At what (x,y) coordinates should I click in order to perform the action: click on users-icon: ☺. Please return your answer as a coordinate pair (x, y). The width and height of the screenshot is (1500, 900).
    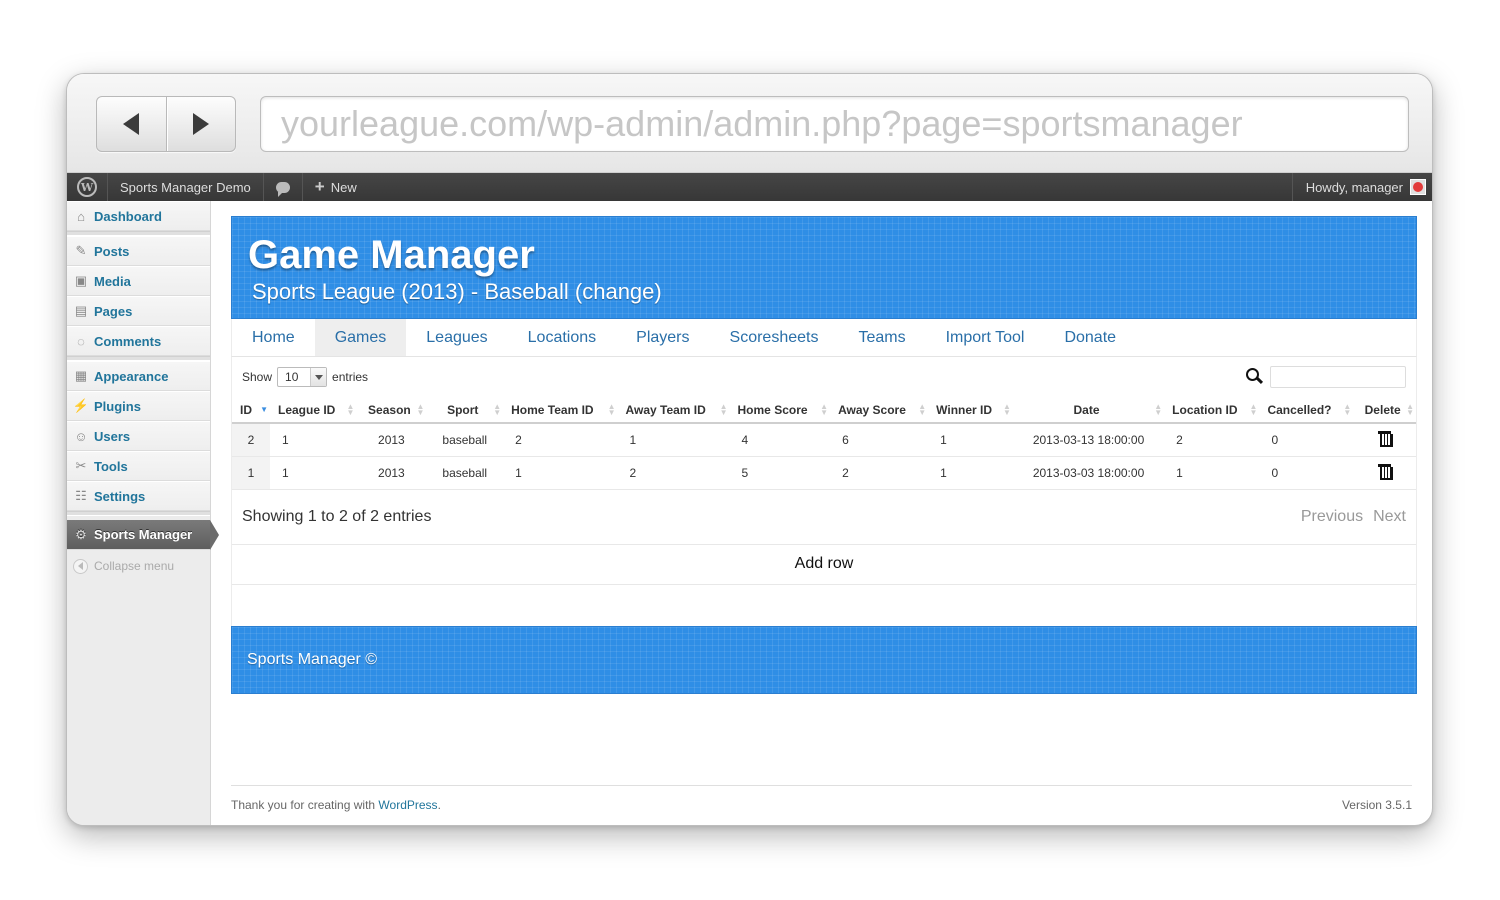
    Looking at the image, I should click on (81, 436).